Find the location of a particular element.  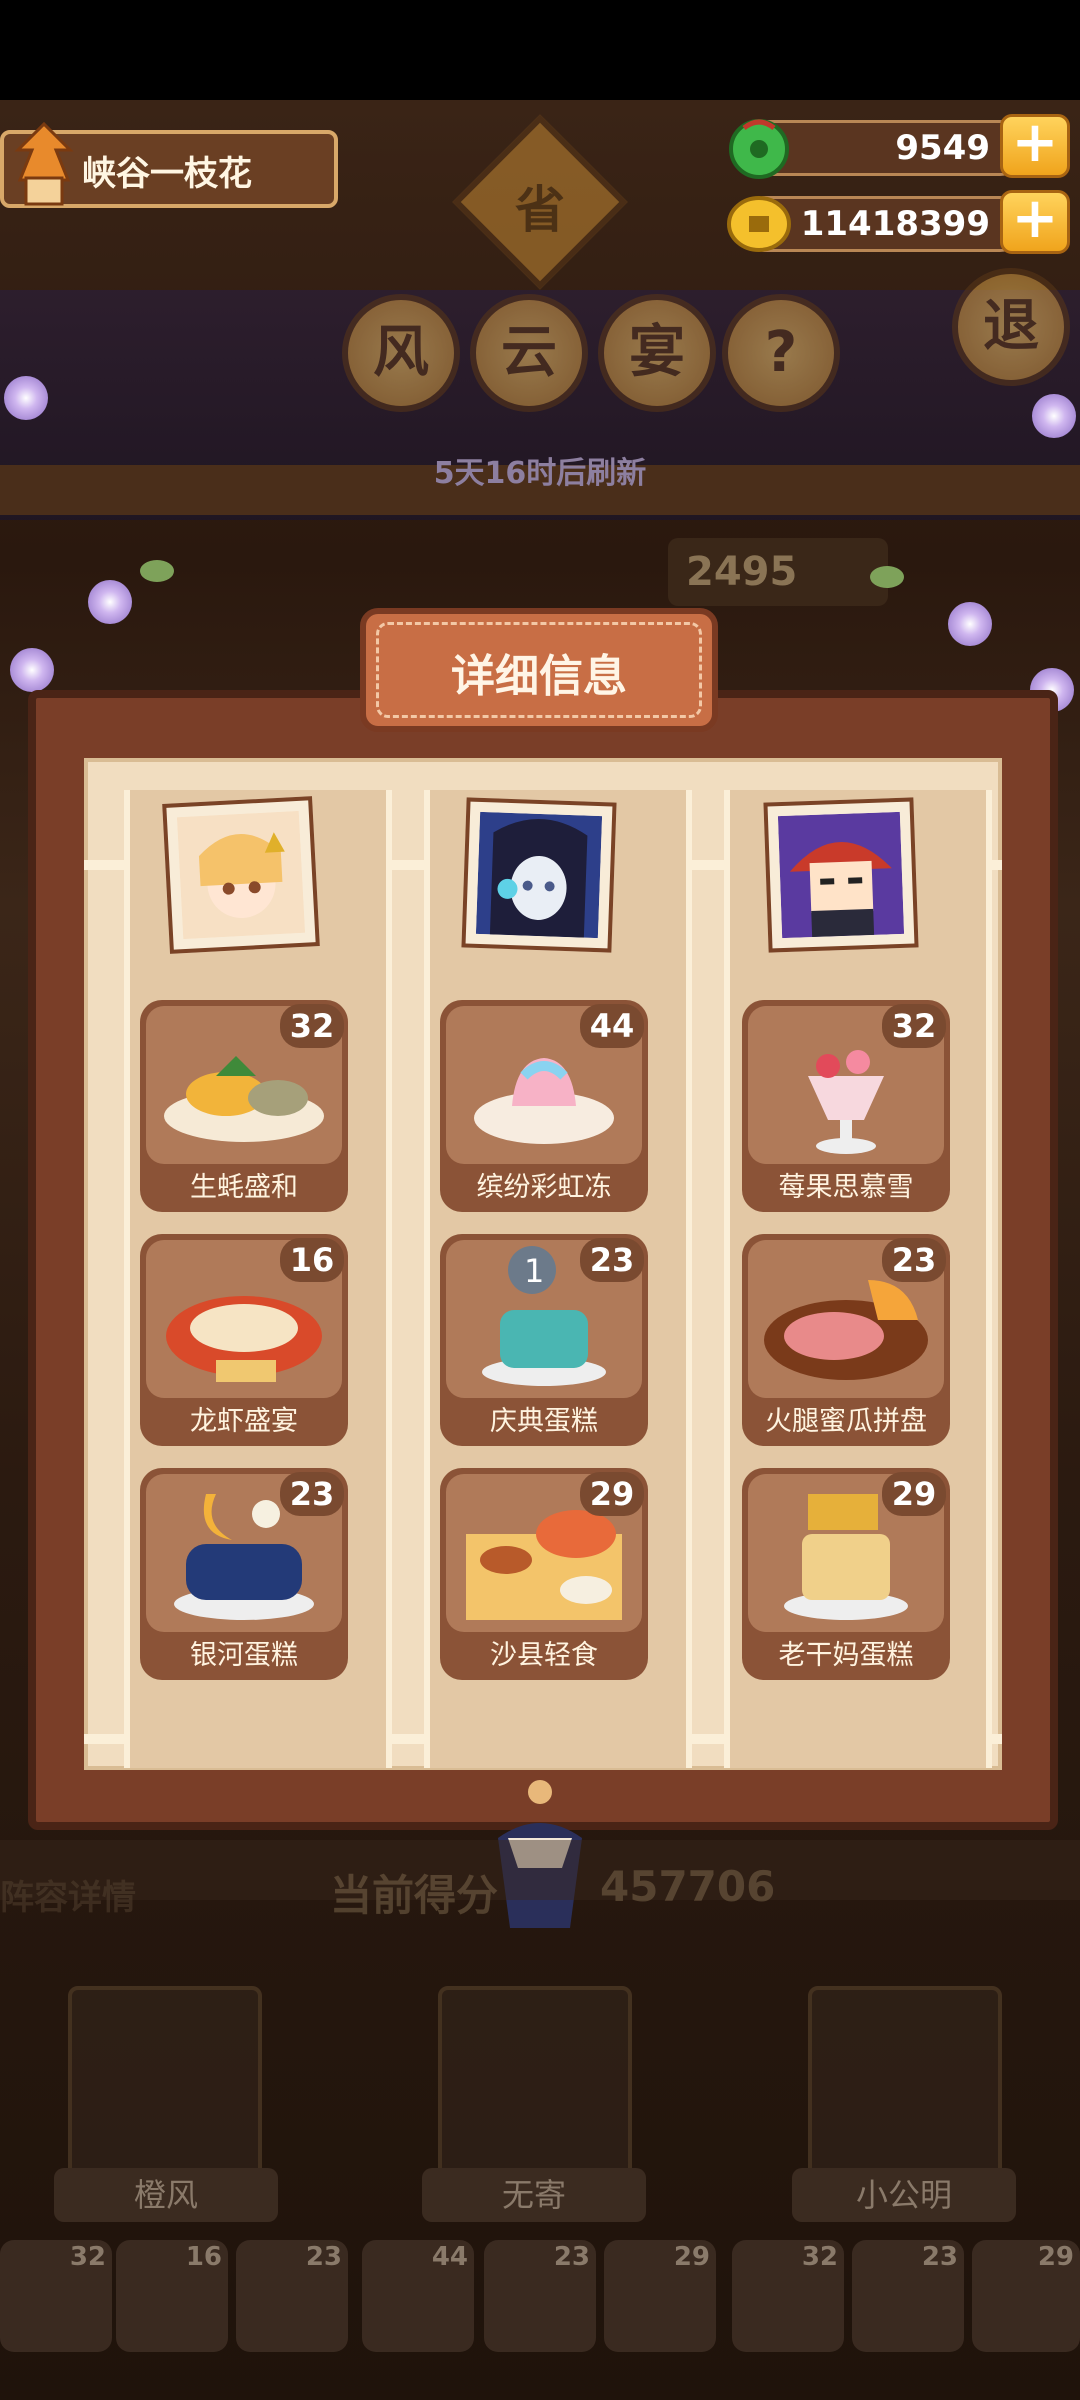

dish-card: 23 银河蛋糕 is located at coordinates (244, 1574).